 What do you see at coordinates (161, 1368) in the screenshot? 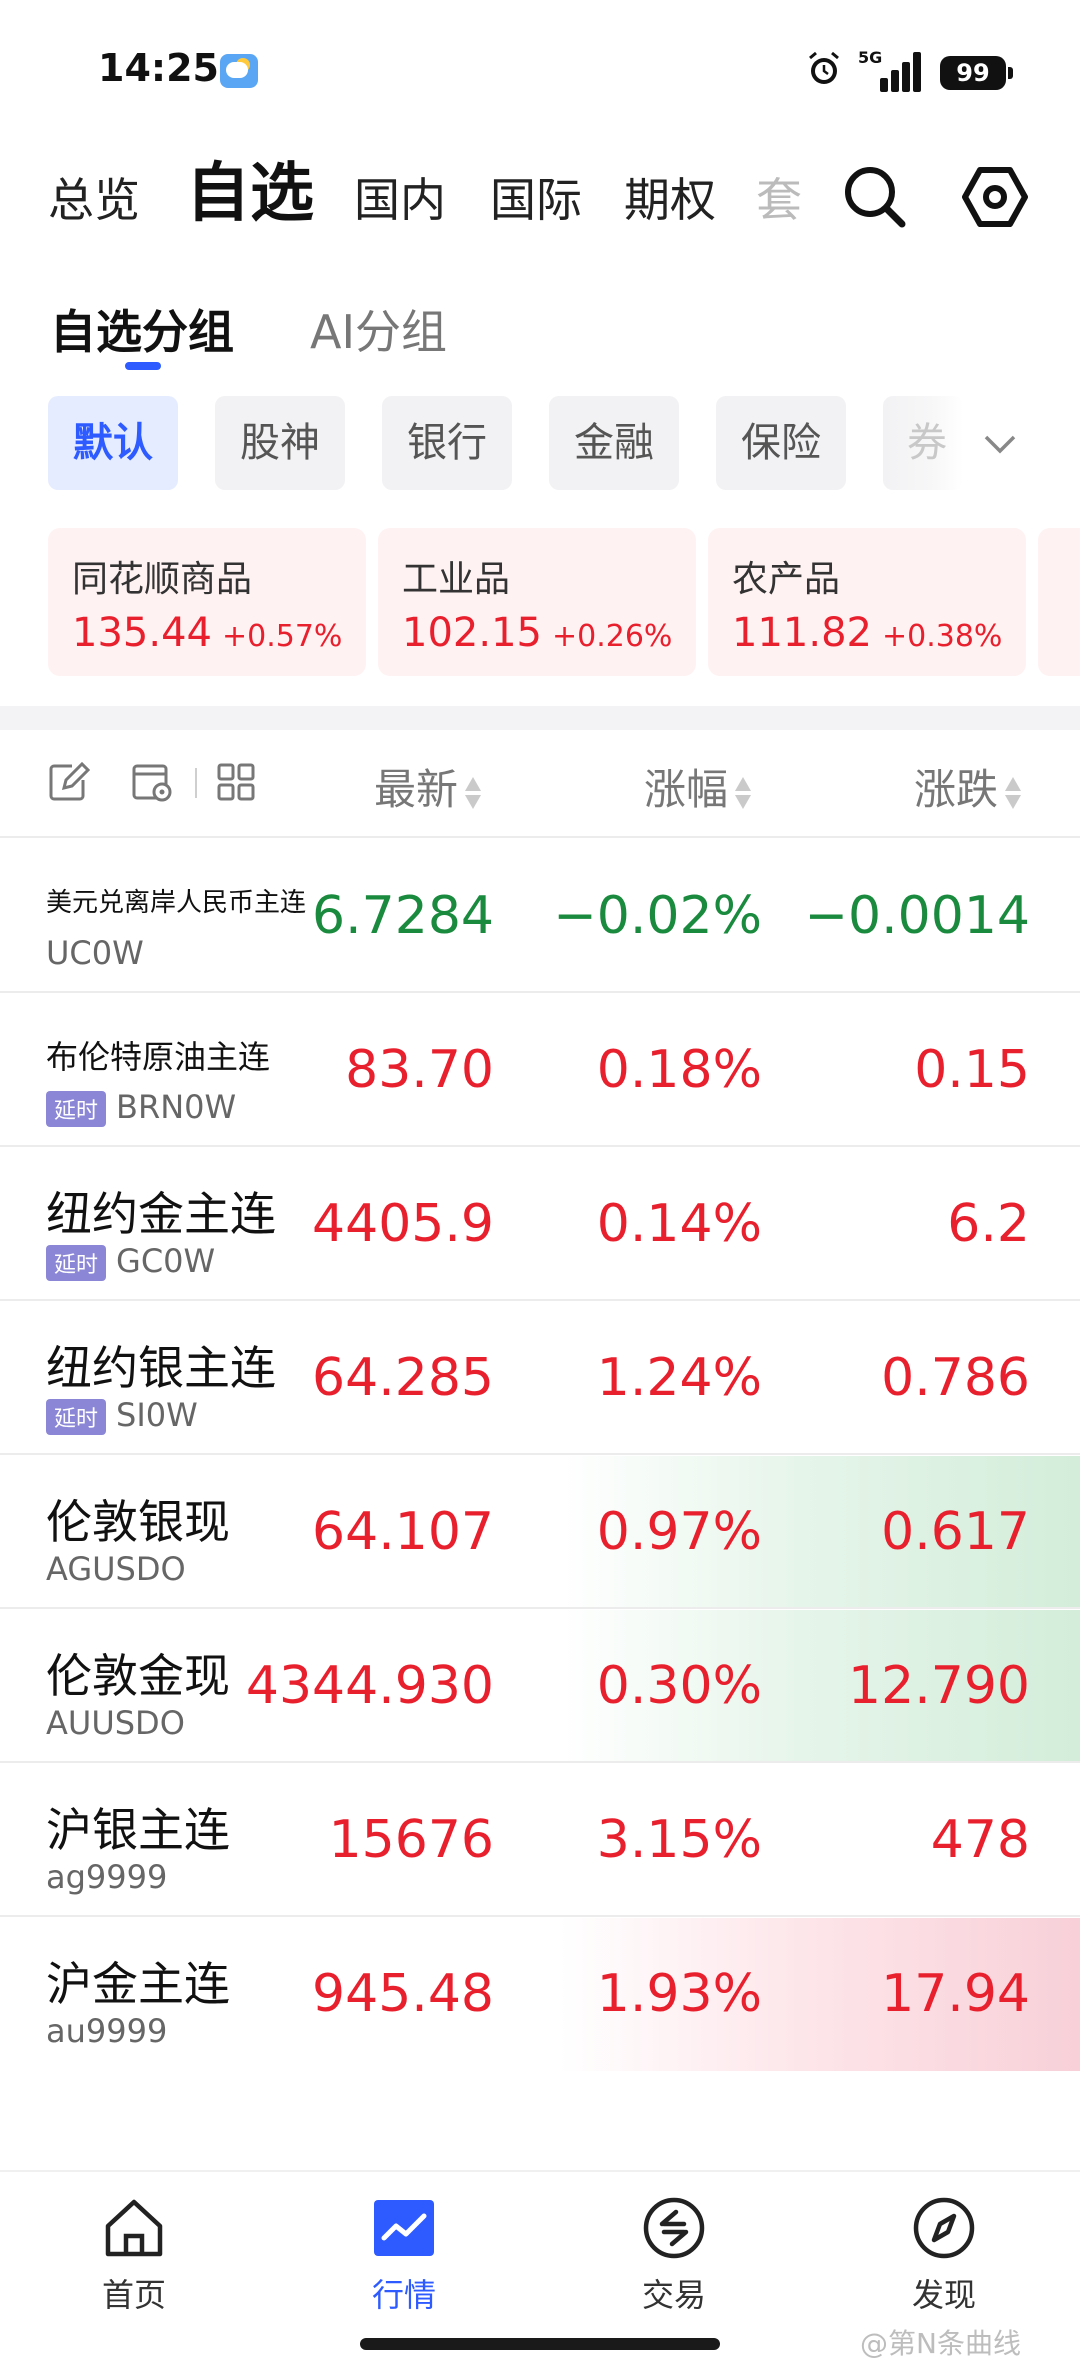
I see `row-name: 纽约银主连` at bounding box center [161, 1368].